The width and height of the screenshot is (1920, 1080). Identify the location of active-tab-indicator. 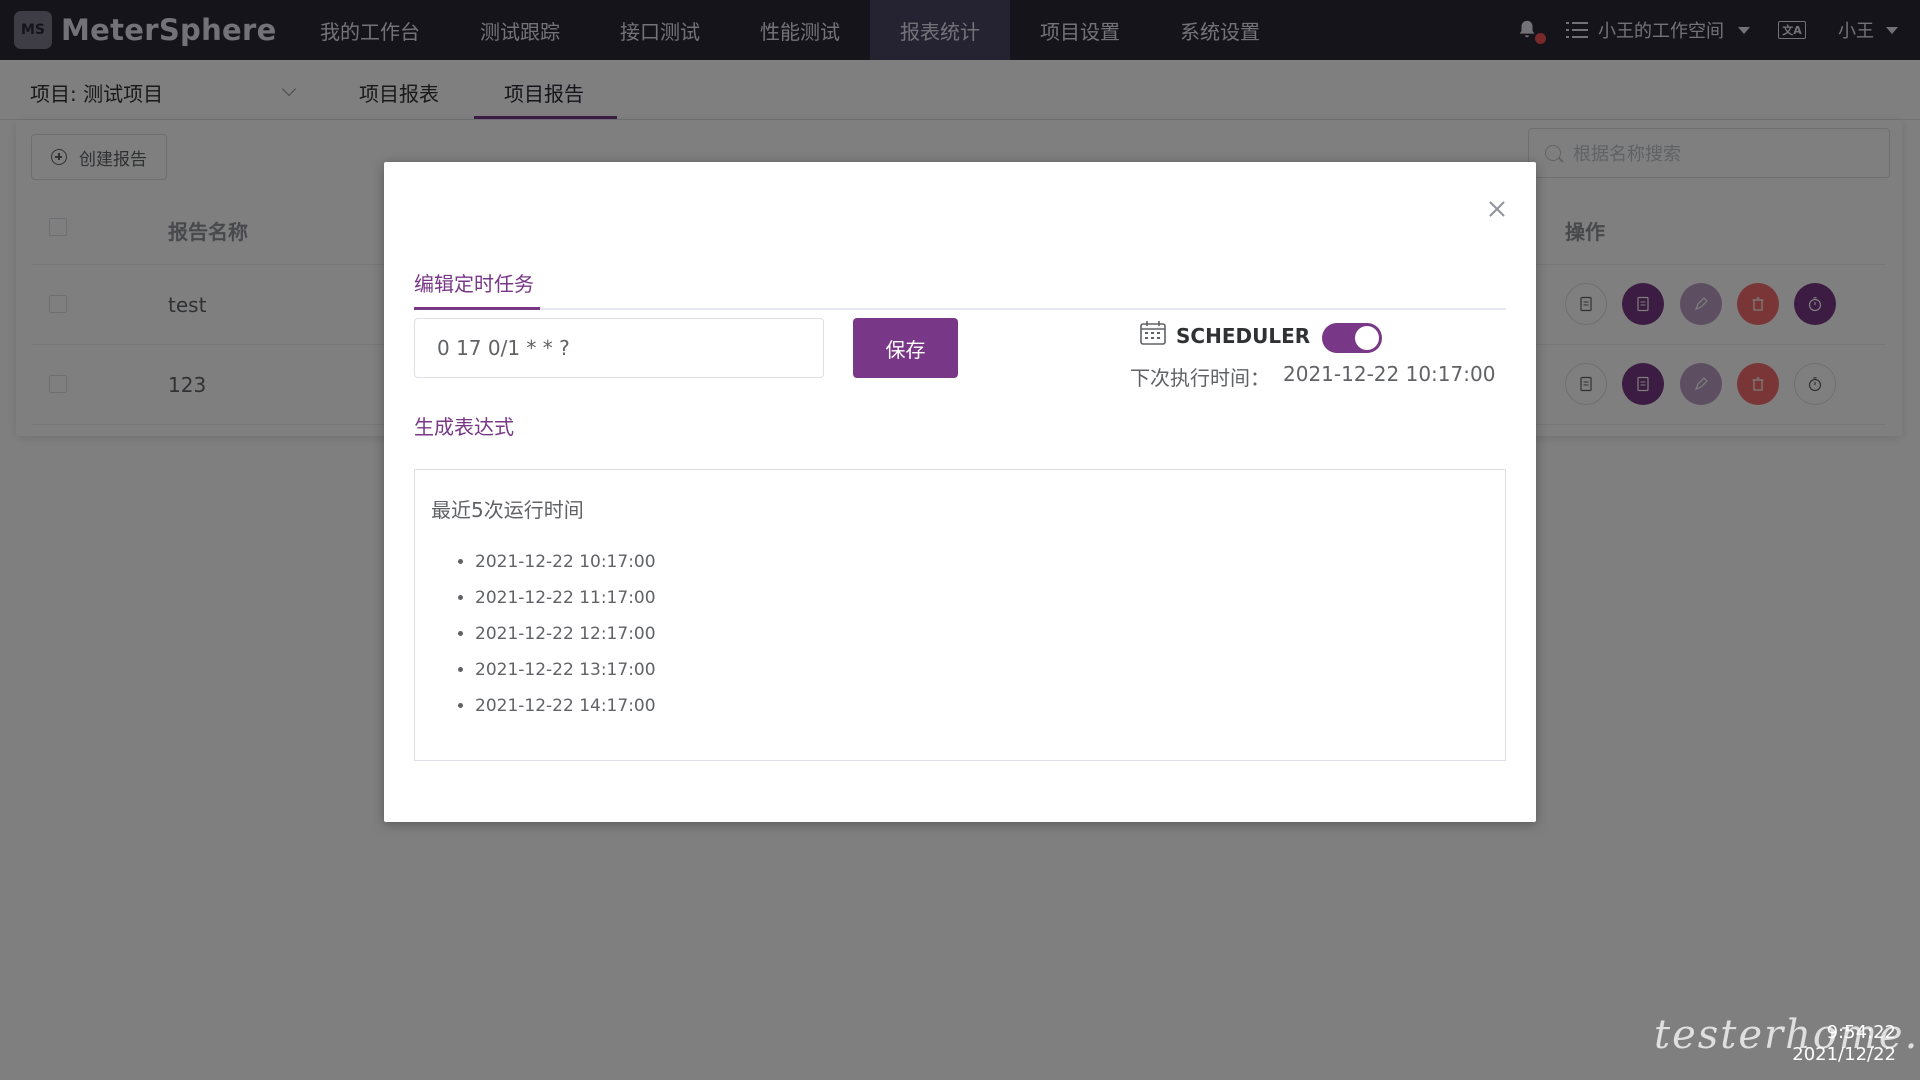
(477, 308).